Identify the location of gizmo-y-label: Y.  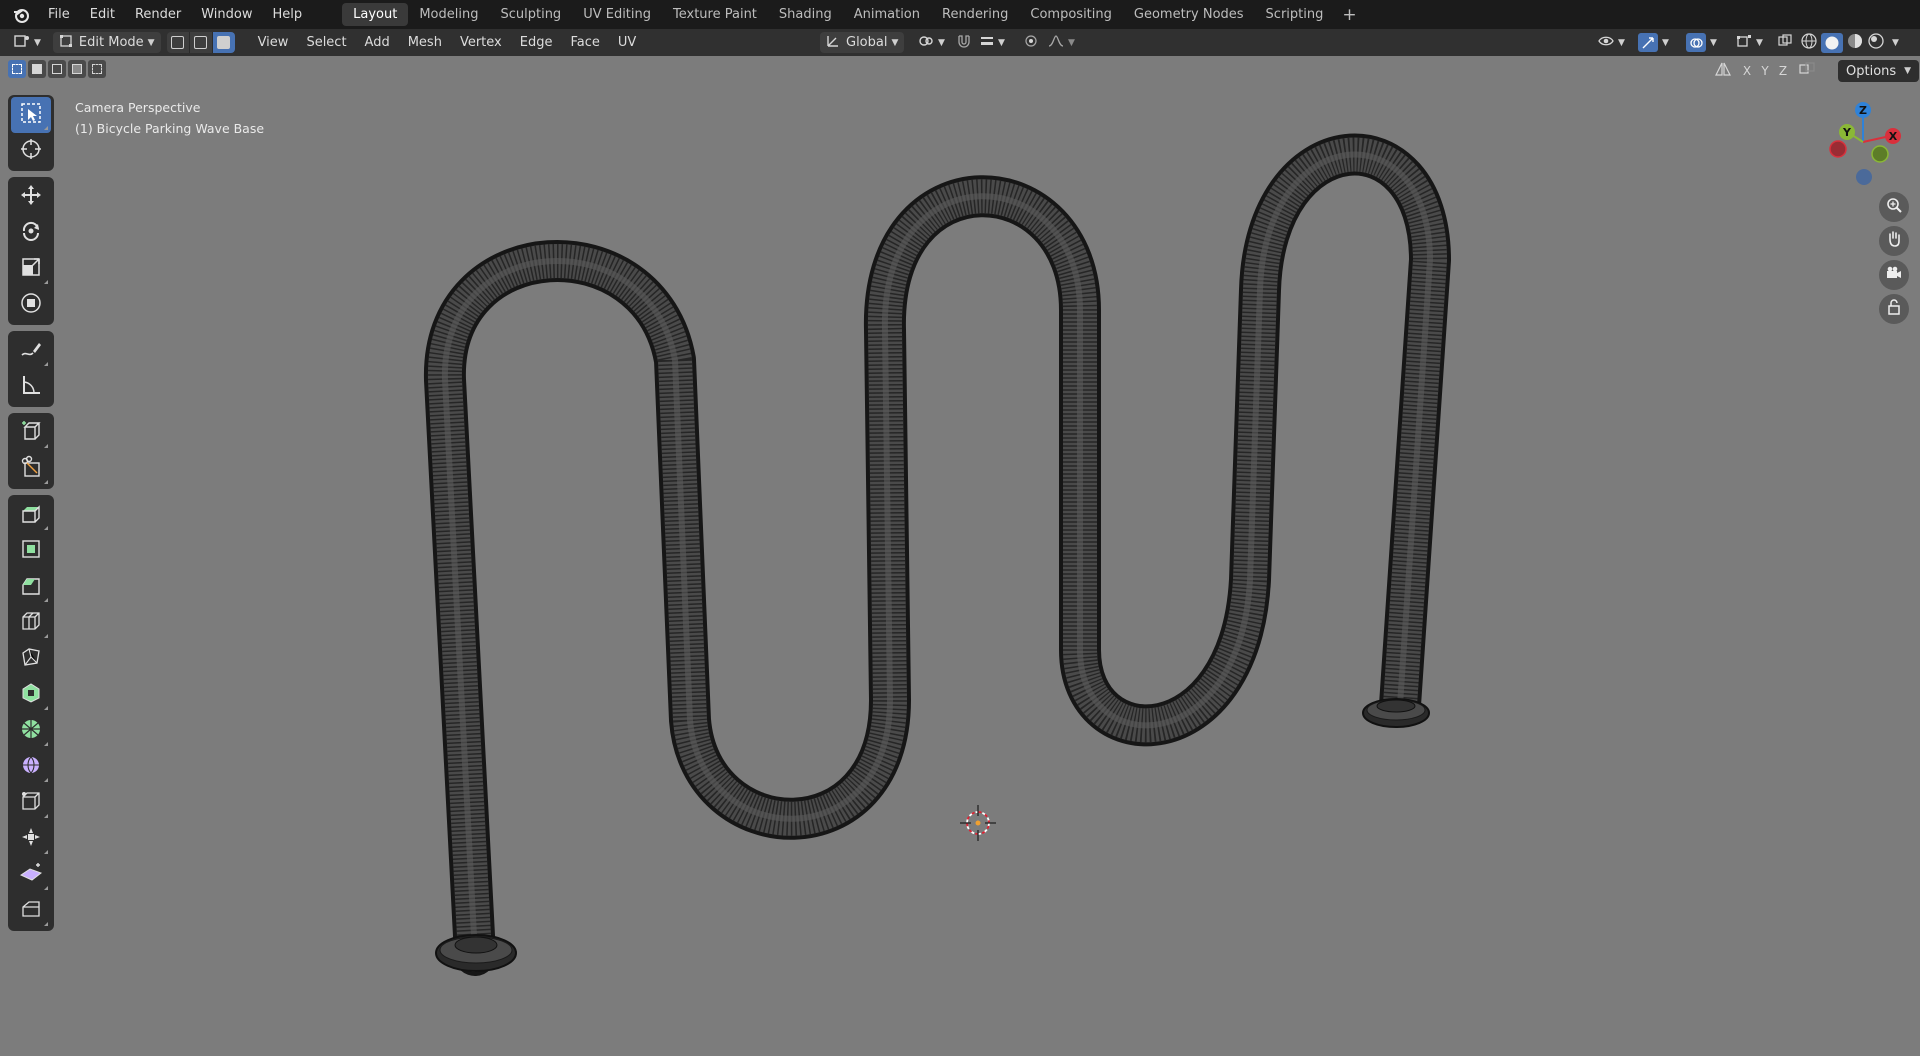
(1847, 132).